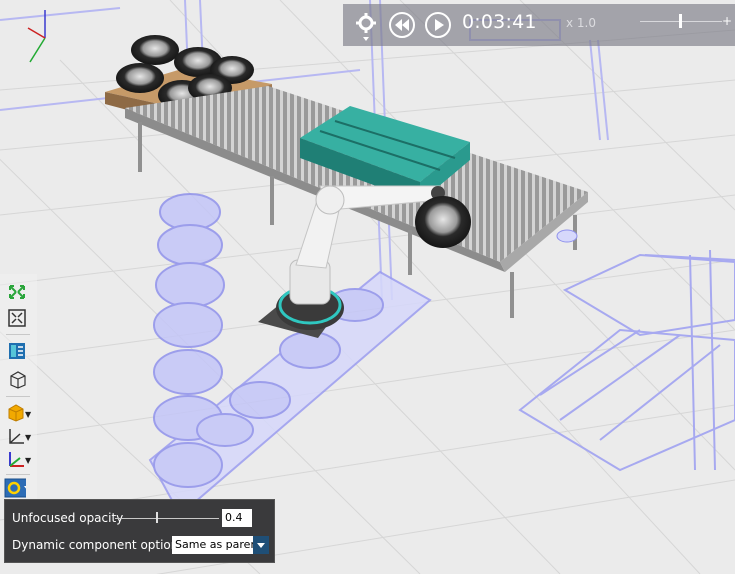  I want to click on unfocused-opacity-value: 0.4, so click(237, 518).